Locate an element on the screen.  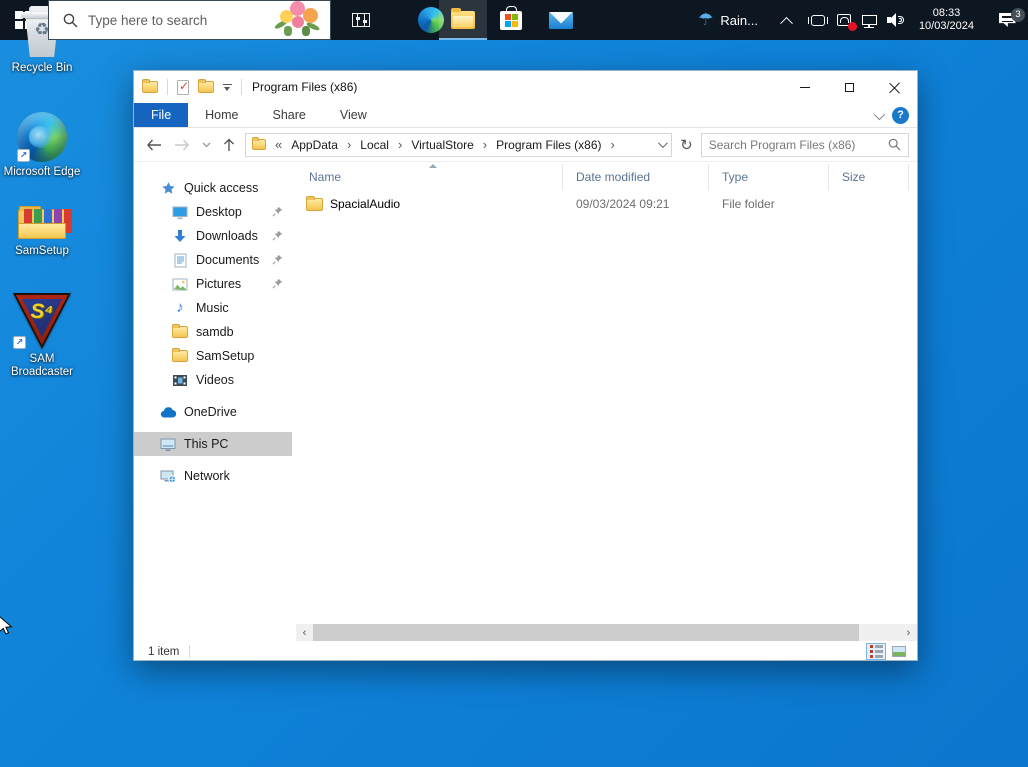
sidebar-item-documents: Documents is located at coordinates (213, 260).